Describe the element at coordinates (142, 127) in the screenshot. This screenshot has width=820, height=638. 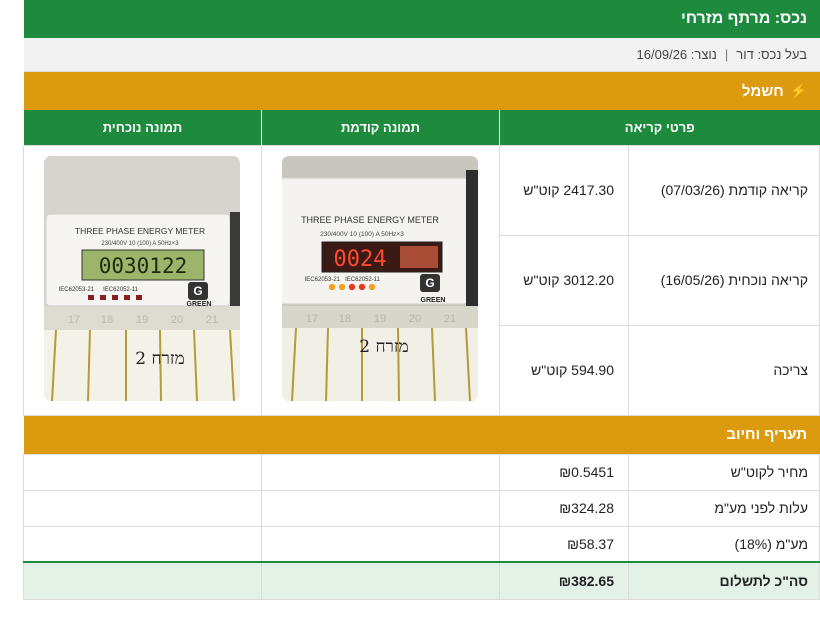
I see `column-header-current-photo: תמונה נוכחית` at that location.